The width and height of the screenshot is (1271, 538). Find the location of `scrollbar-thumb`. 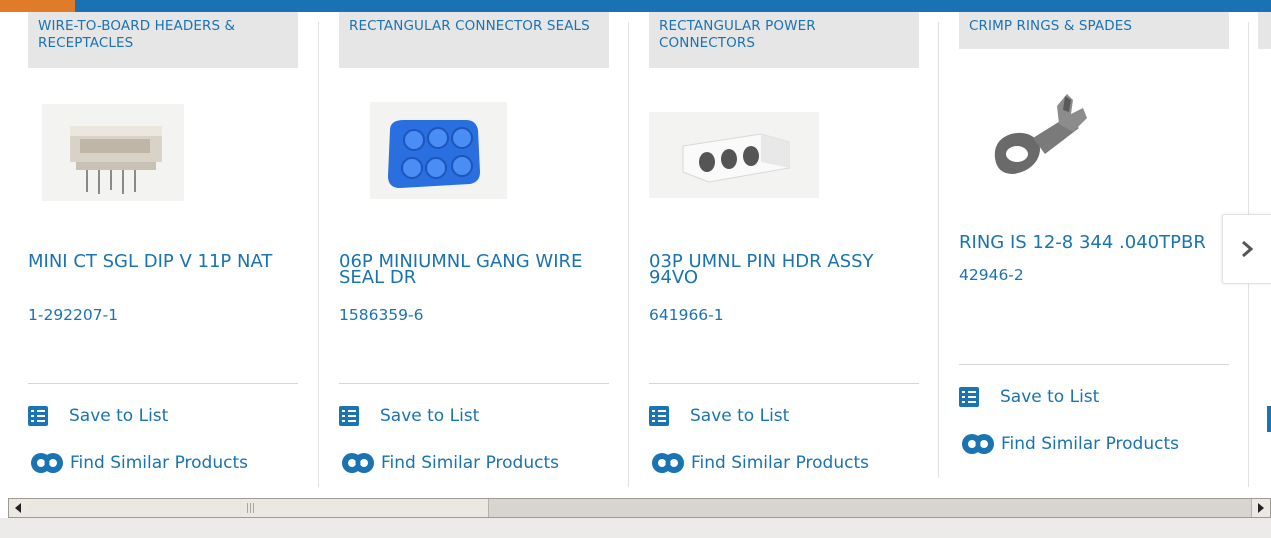

scrollbar-thumb is located at coordinates (258, 508).